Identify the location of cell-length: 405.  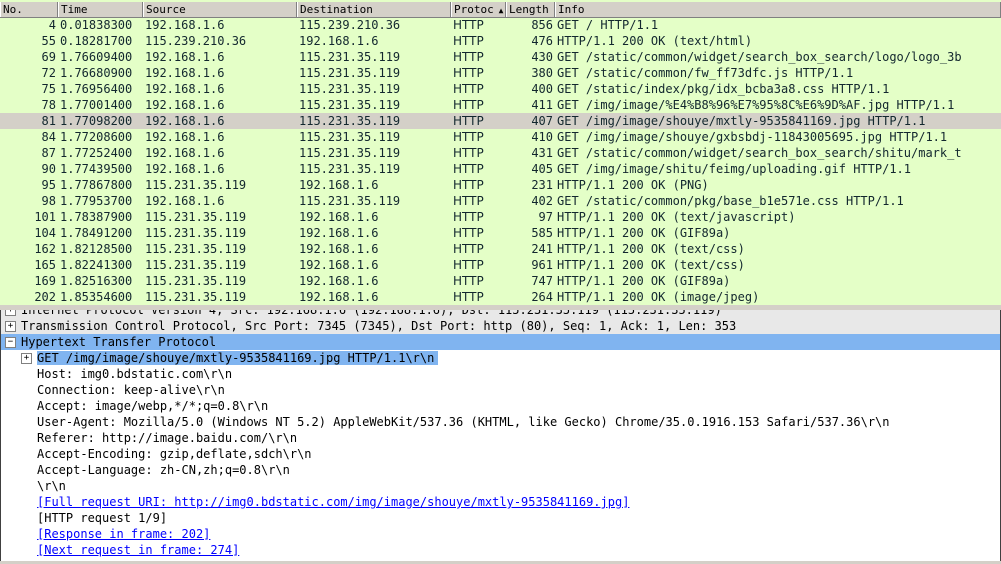
(542, 169).